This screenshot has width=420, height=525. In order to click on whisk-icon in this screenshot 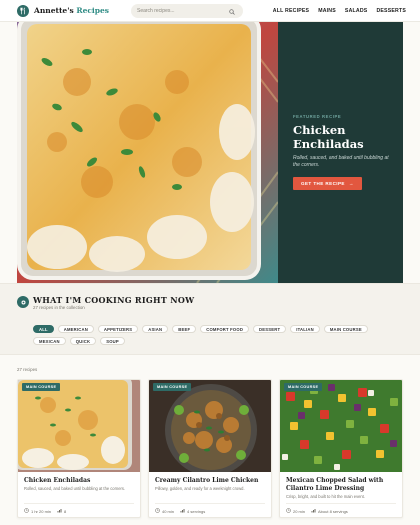, I will do `click(23, 10)`.